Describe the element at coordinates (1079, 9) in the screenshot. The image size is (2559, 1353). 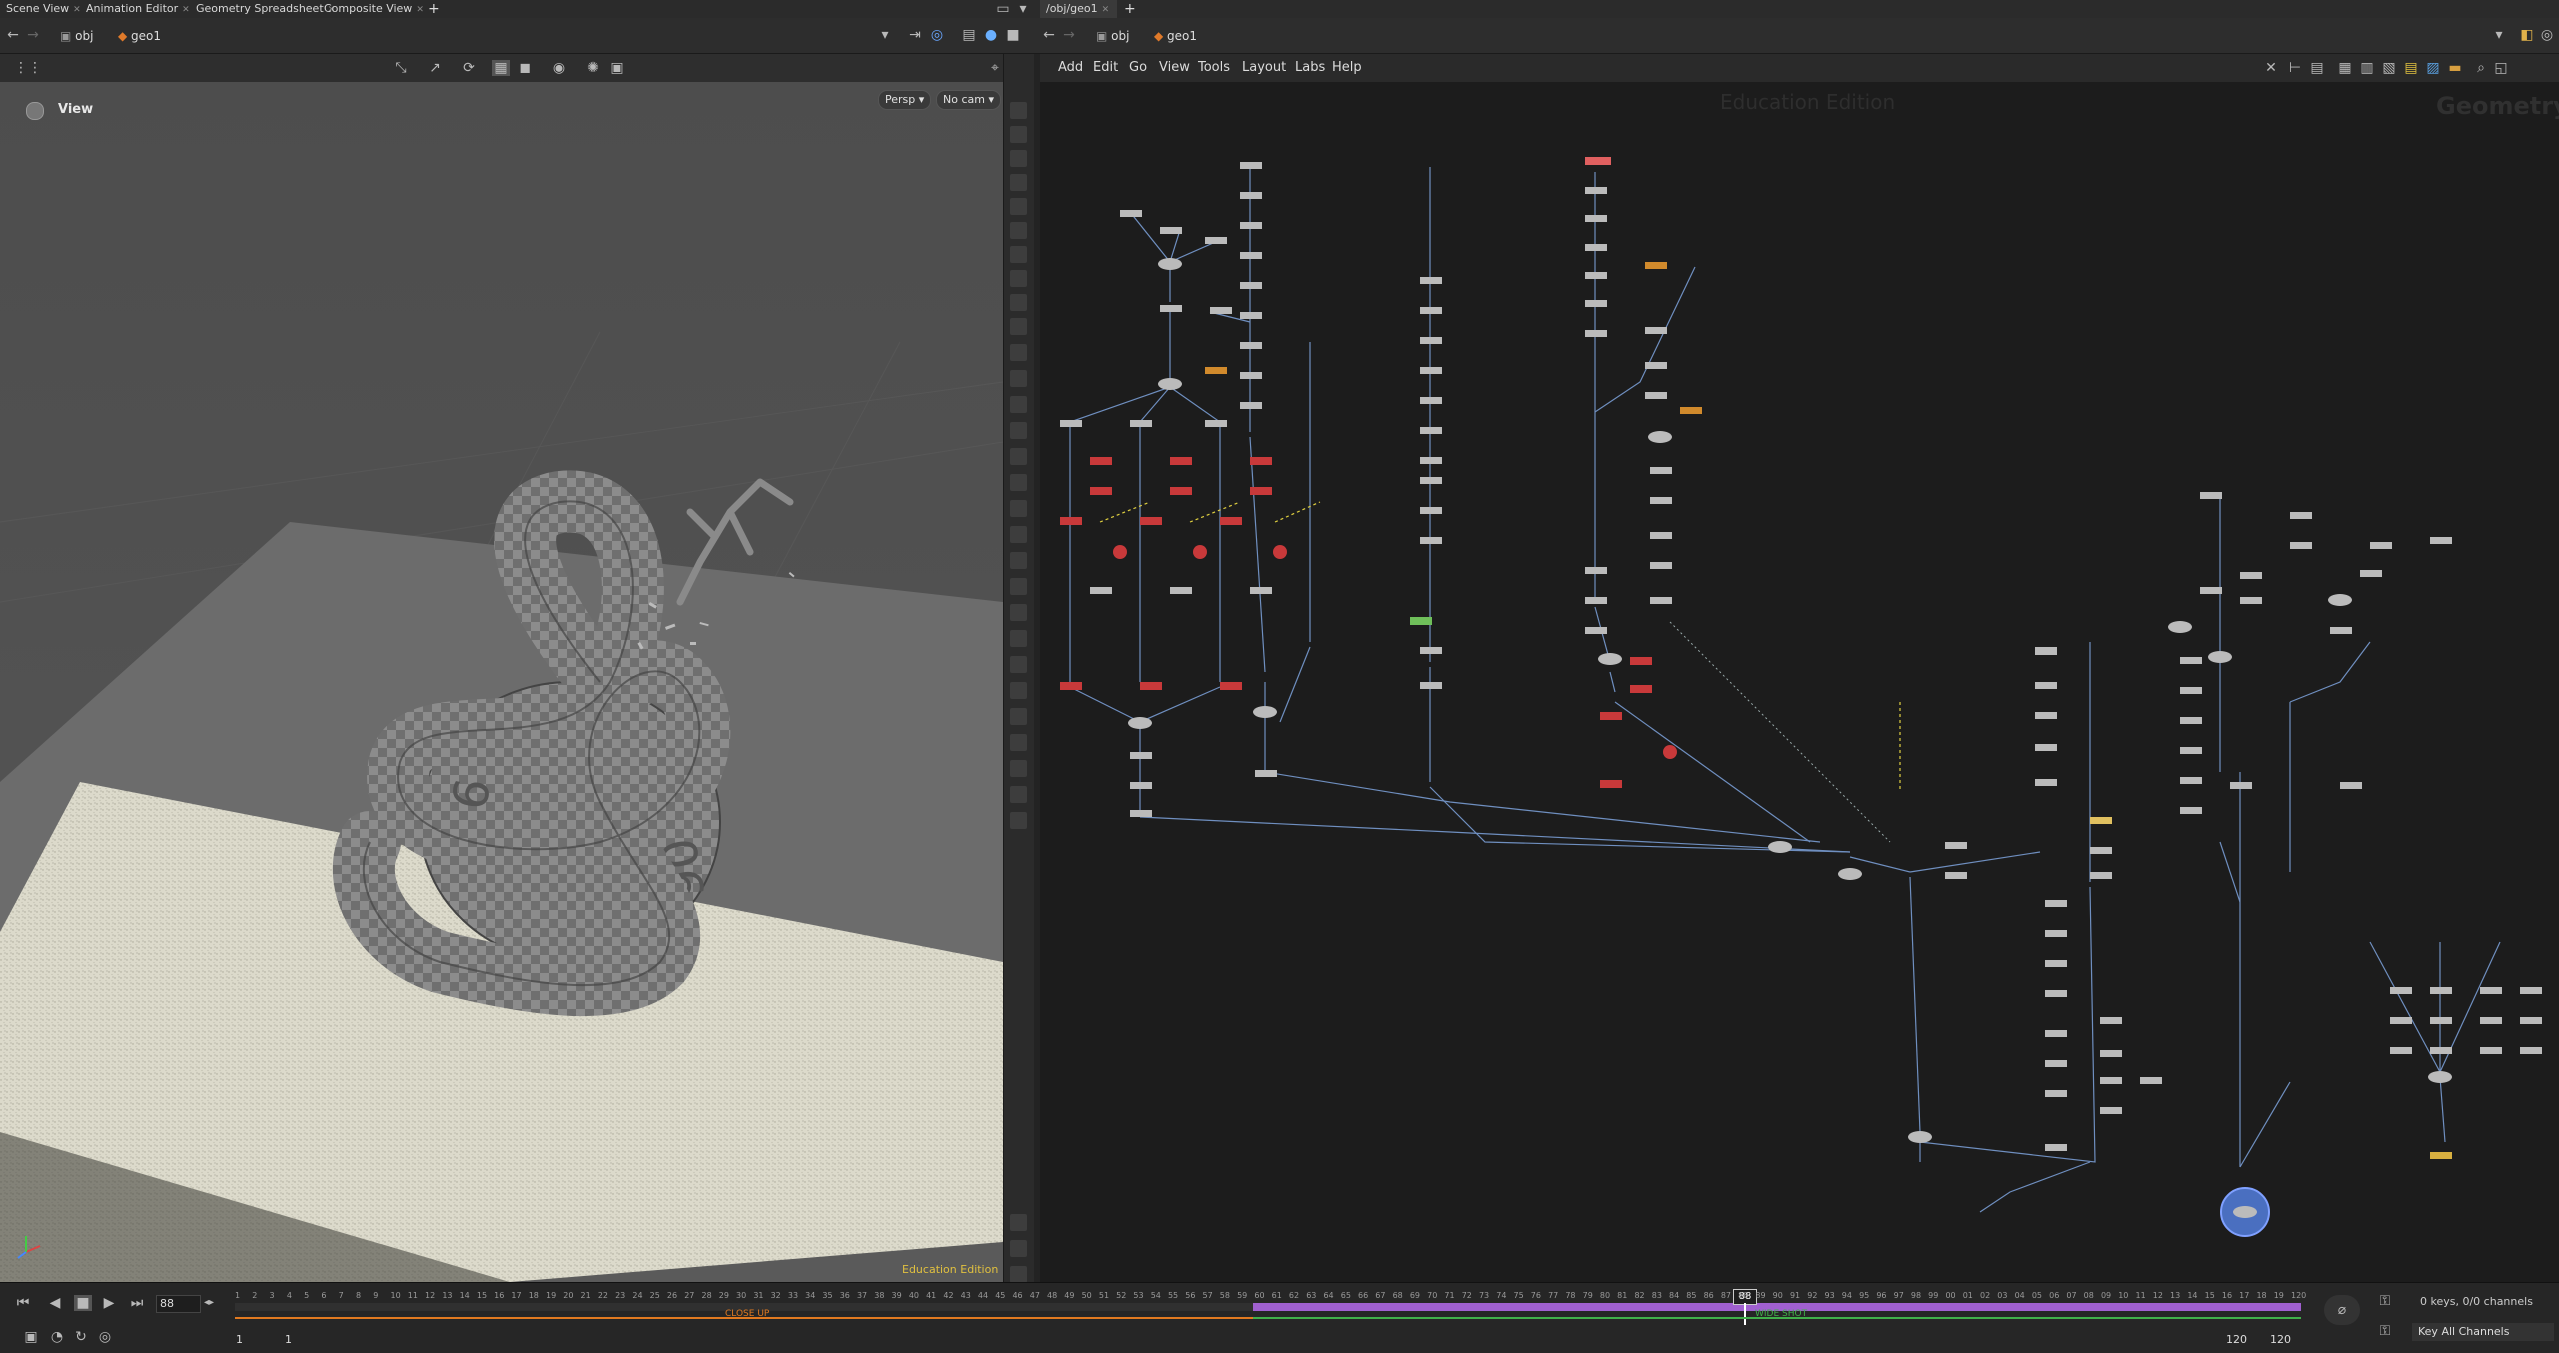
I see `tab-obj-geo1: /obj/geo1 ✕` at that location.